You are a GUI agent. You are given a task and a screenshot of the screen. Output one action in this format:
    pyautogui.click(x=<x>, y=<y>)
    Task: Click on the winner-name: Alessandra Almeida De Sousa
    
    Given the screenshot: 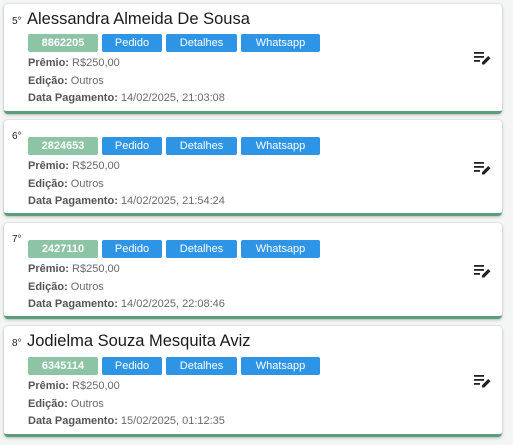 What is the action you would take?
    pyautogui.click(x=138, y=19)
    